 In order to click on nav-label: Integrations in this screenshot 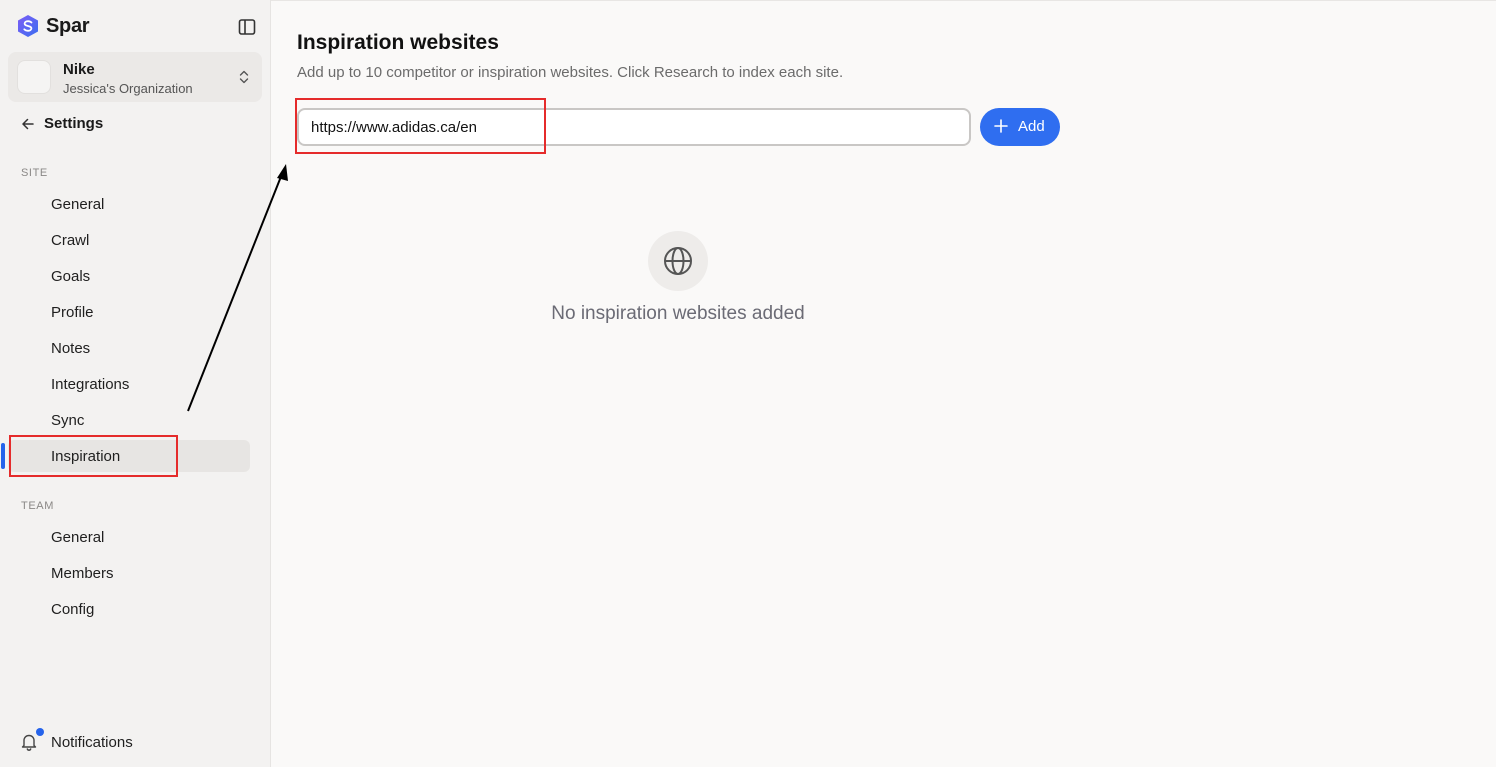, I will do `click(90, 384)`.